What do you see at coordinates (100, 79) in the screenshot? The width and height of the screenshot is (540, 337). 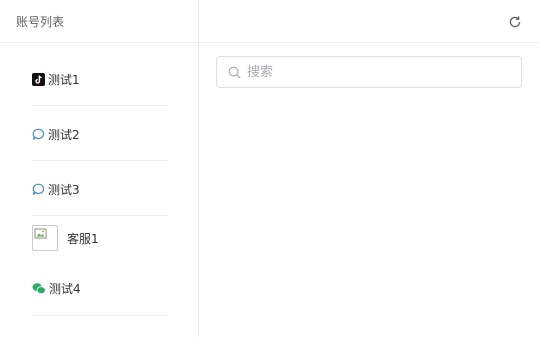 I see `account-item: 测试1` at bounding box center [100, 79].